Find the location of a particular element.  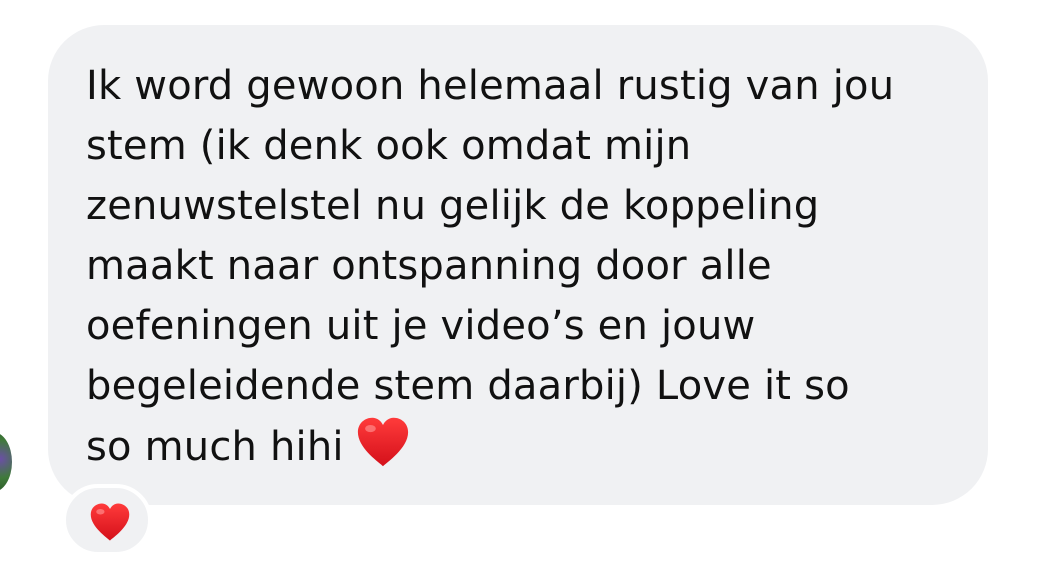

message-line-6: begeleidende stem daarbij) Love it so is located at coordinates (468, 386).